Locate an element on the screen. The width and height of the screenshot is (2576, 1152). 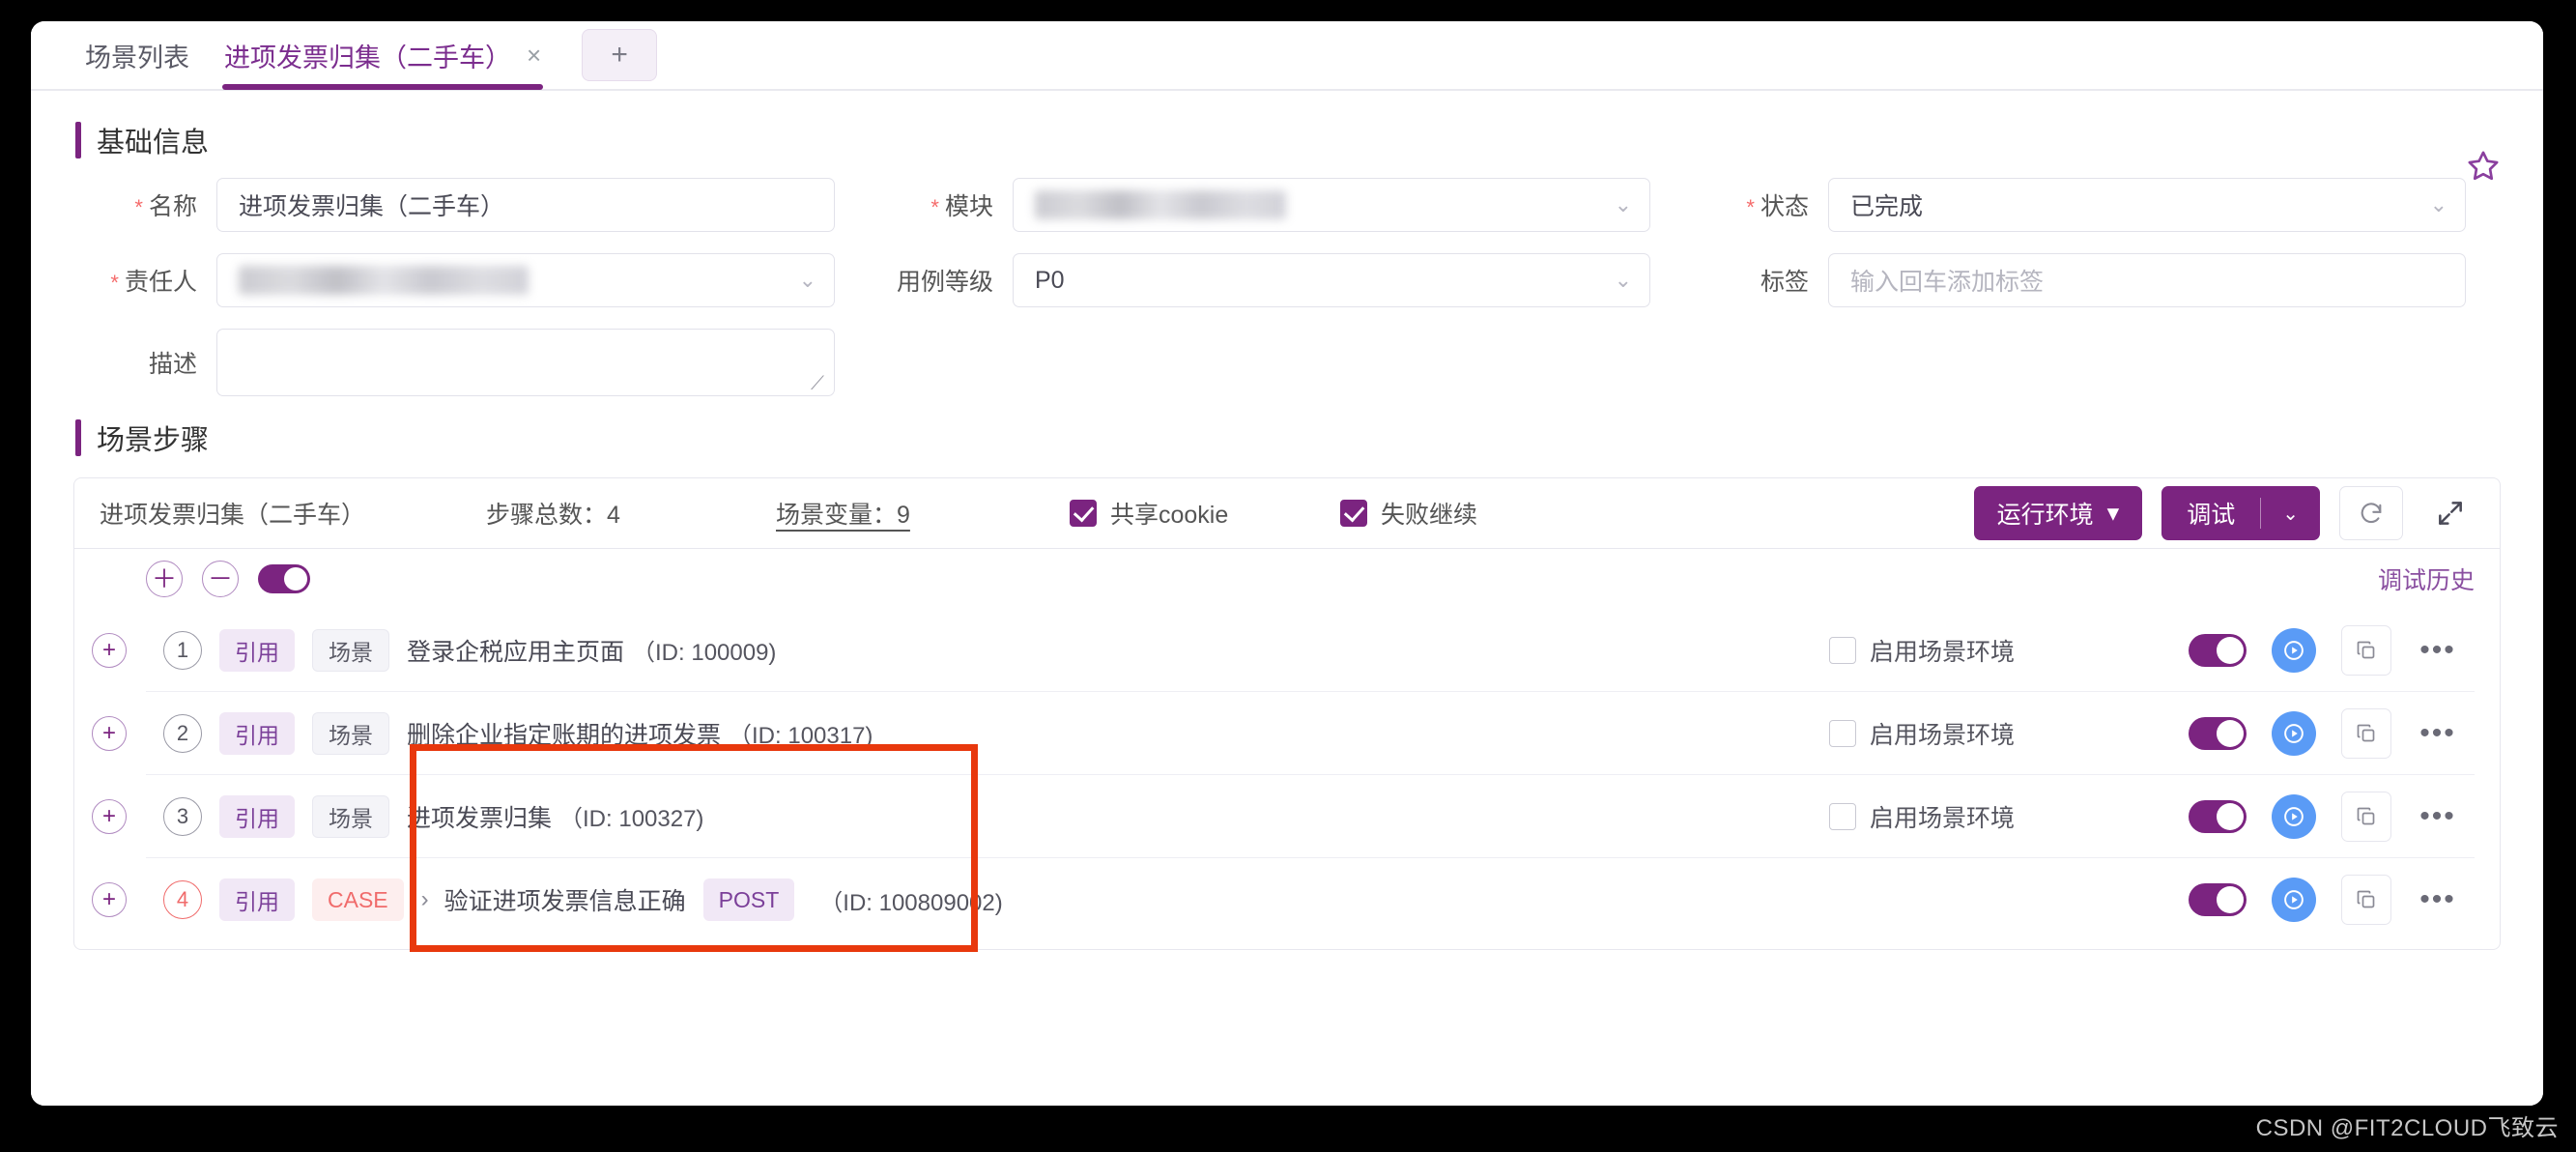
step-number: 2 is located at coordinates (182, 733).